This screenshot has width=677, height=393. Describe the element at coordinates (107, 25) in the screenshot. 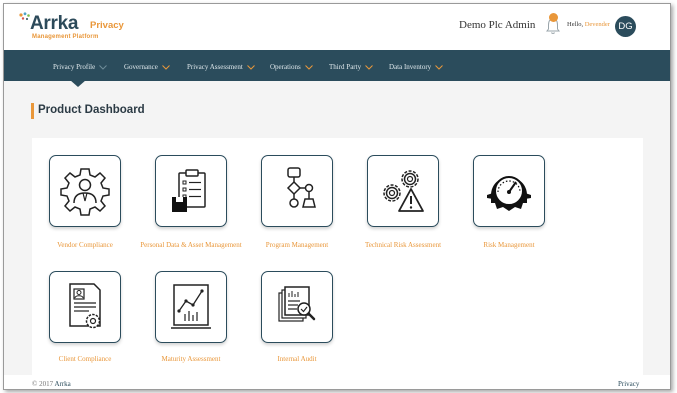

I see `logo-brand-suffix: Privacy` at that location.